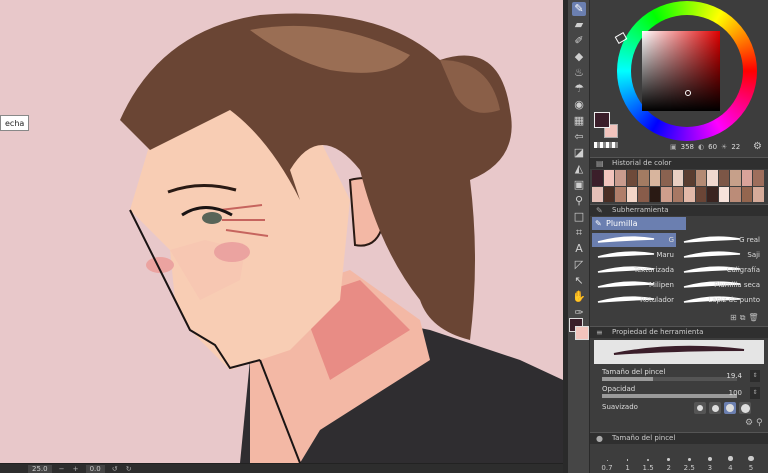  What do you see at coordinates (579, 9) in the screenshot?
I see `pen-tool-icon: ✎` at bounding box center [579, 9].